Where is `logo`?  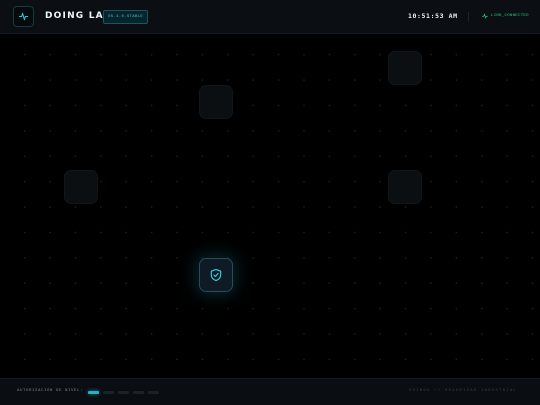 logo is located at coordinates (23, 16).